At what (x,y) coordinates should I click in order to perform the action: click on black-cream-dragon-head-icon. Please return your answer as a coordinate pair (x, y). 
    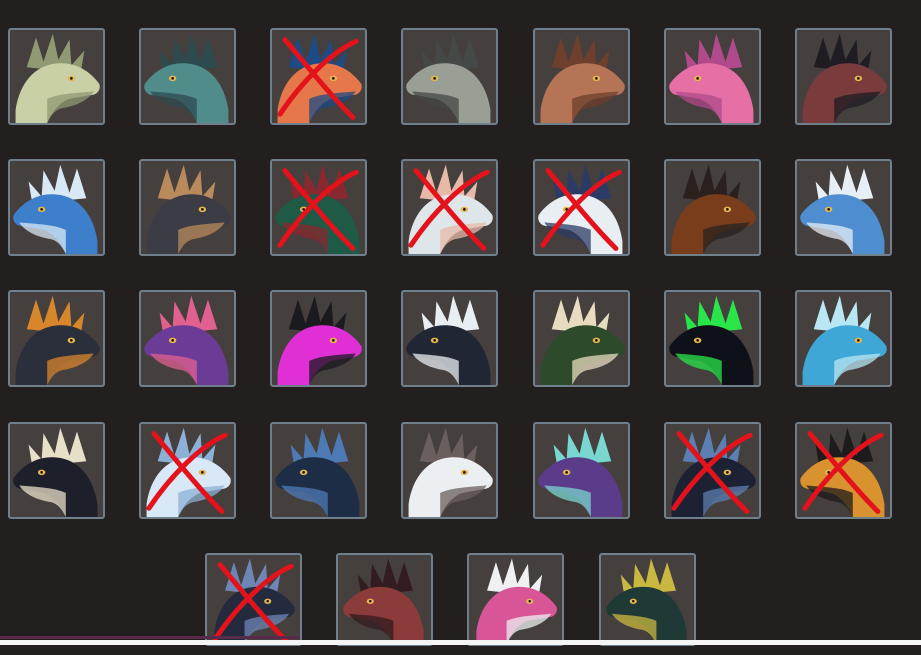
    Looking at the image, I should click on (55, 472).